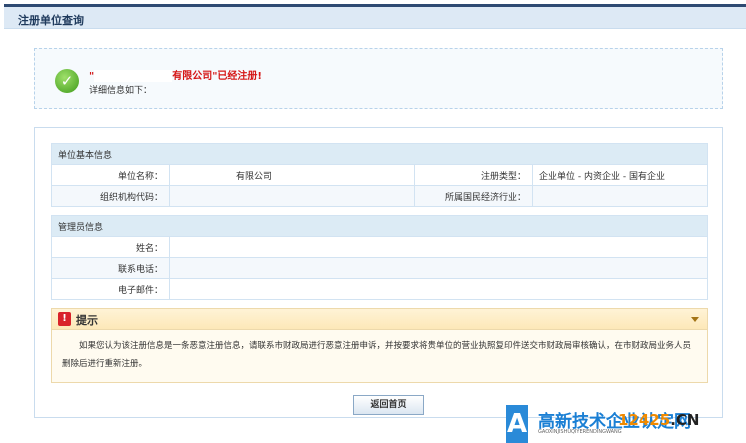 This screenshot has height=443, width=746. Describe the element at coordinates (121, 91) in the screenshot. I see `success-subtext: 详细信息如下：` at that location.